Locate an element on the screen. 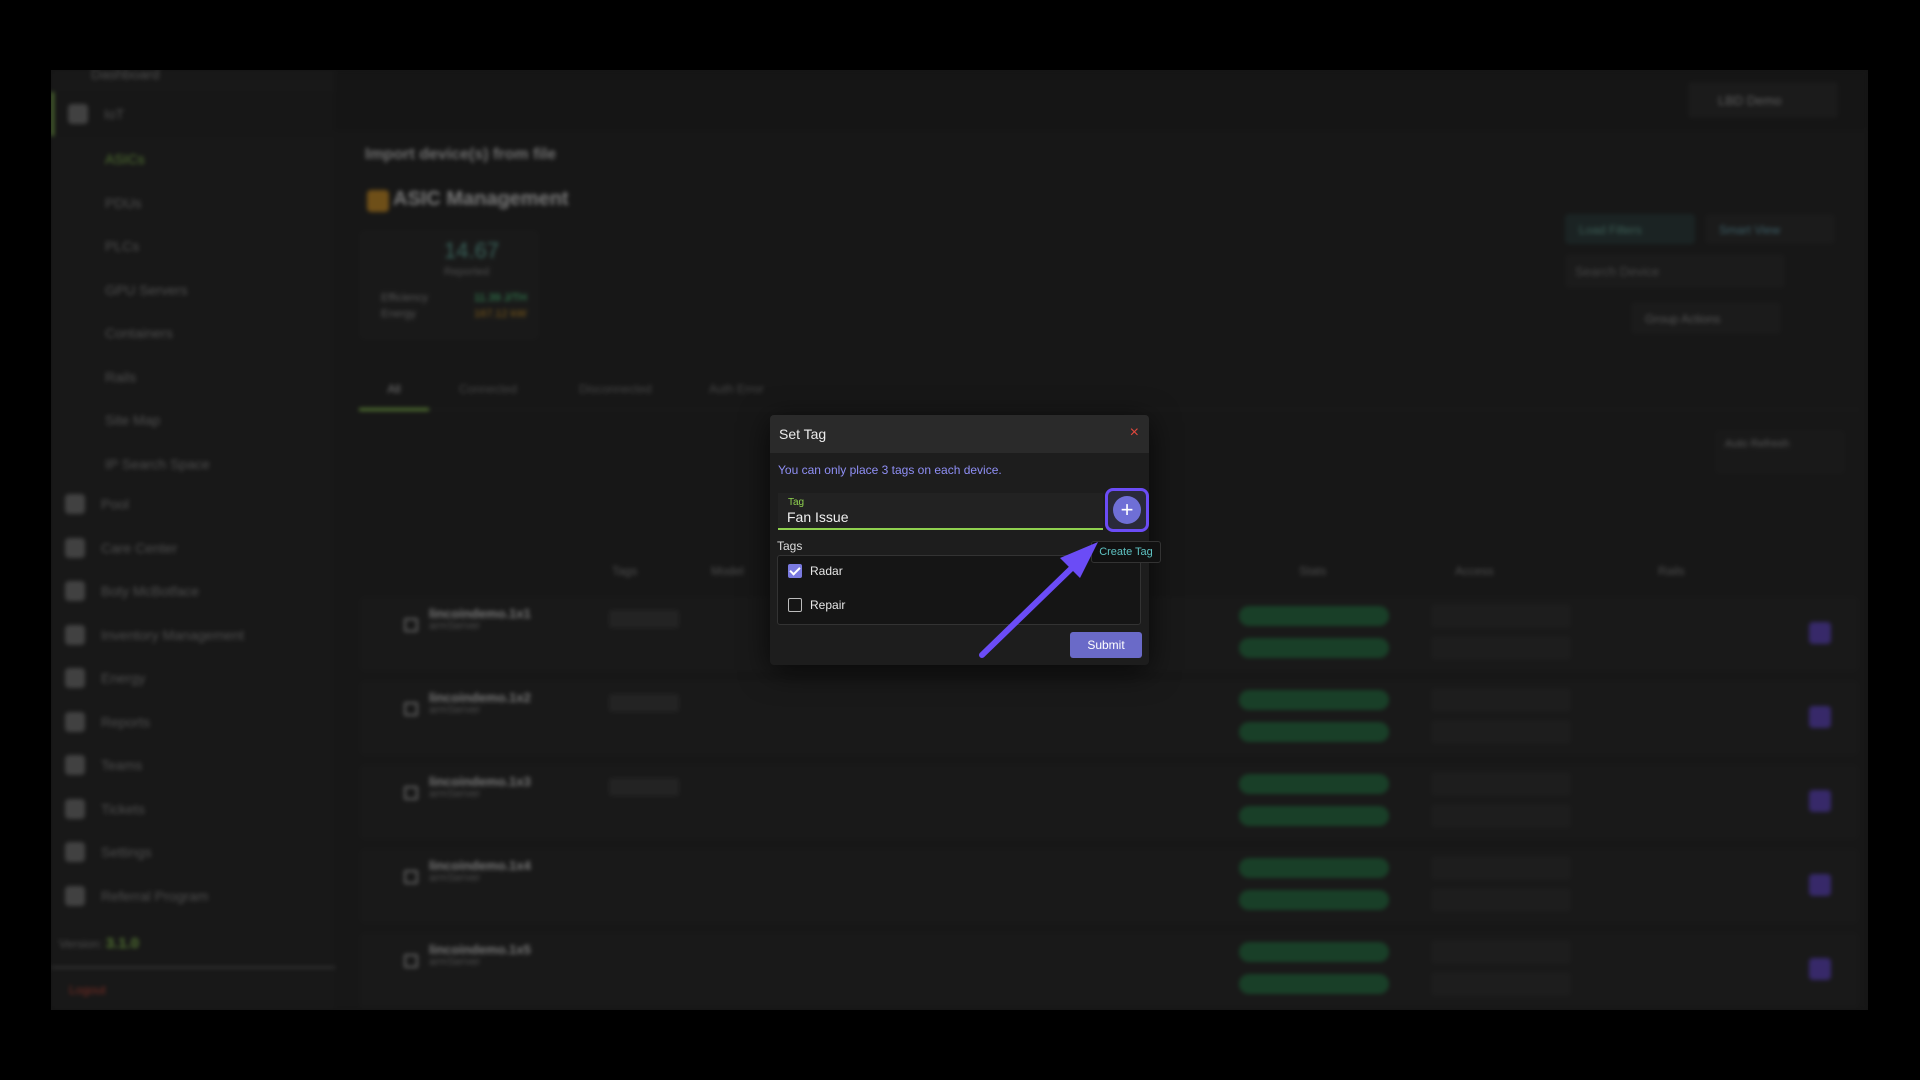  tags-section-label: Tags is located at coordinates (790, 546).